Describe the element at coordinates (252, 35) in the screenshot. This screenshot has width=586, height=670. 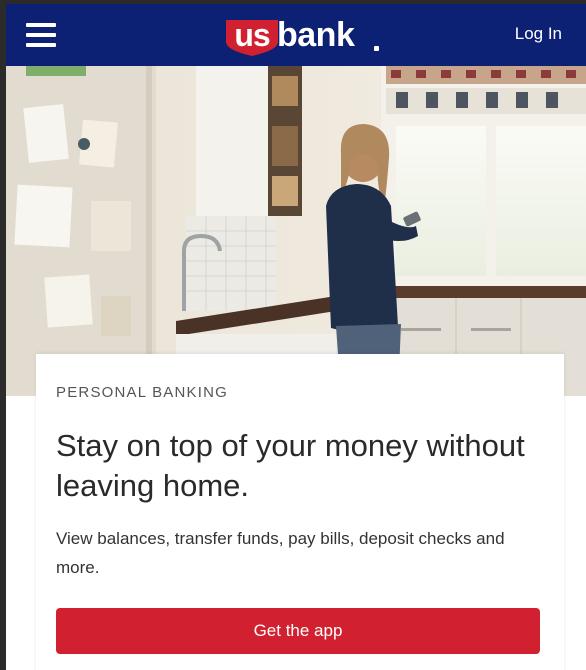
I see `logo-us-text: us` at that location.